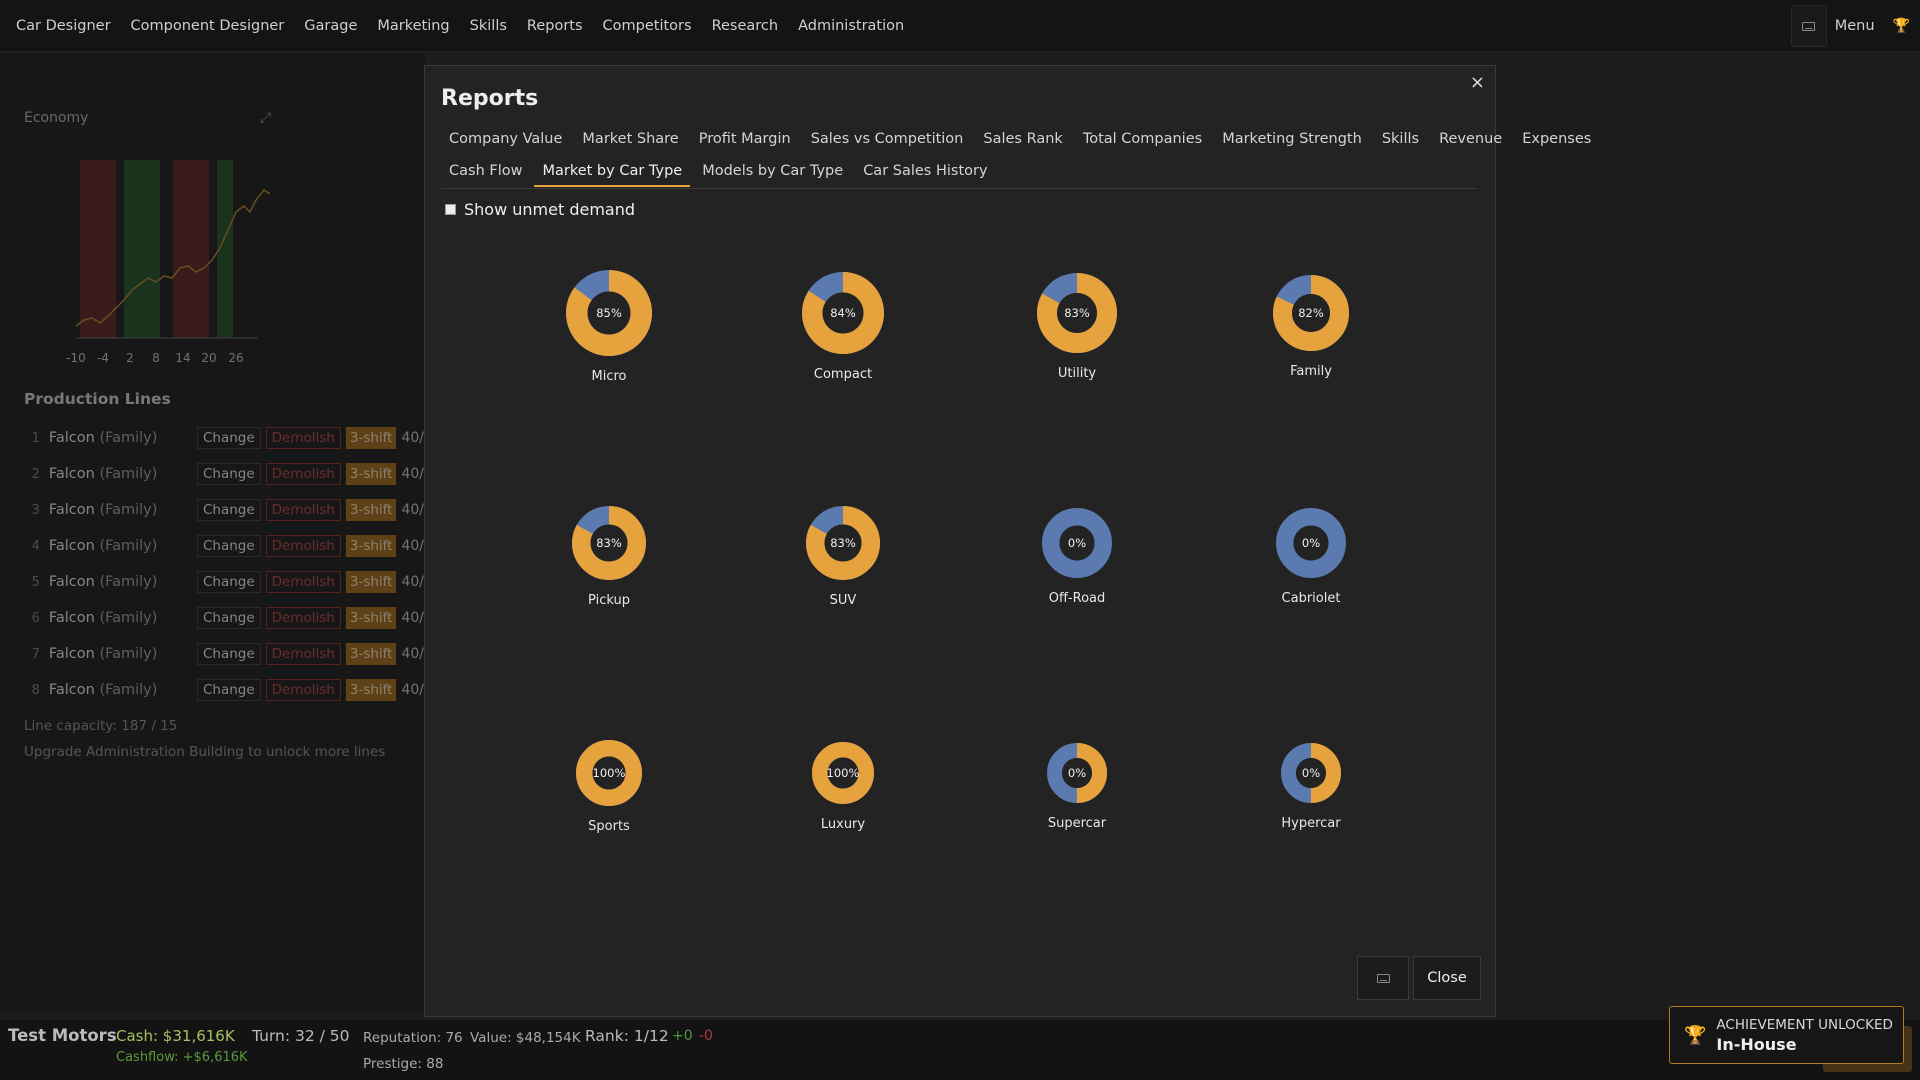  I want to click on line-model: Falcon (Family), so click(123, 510).